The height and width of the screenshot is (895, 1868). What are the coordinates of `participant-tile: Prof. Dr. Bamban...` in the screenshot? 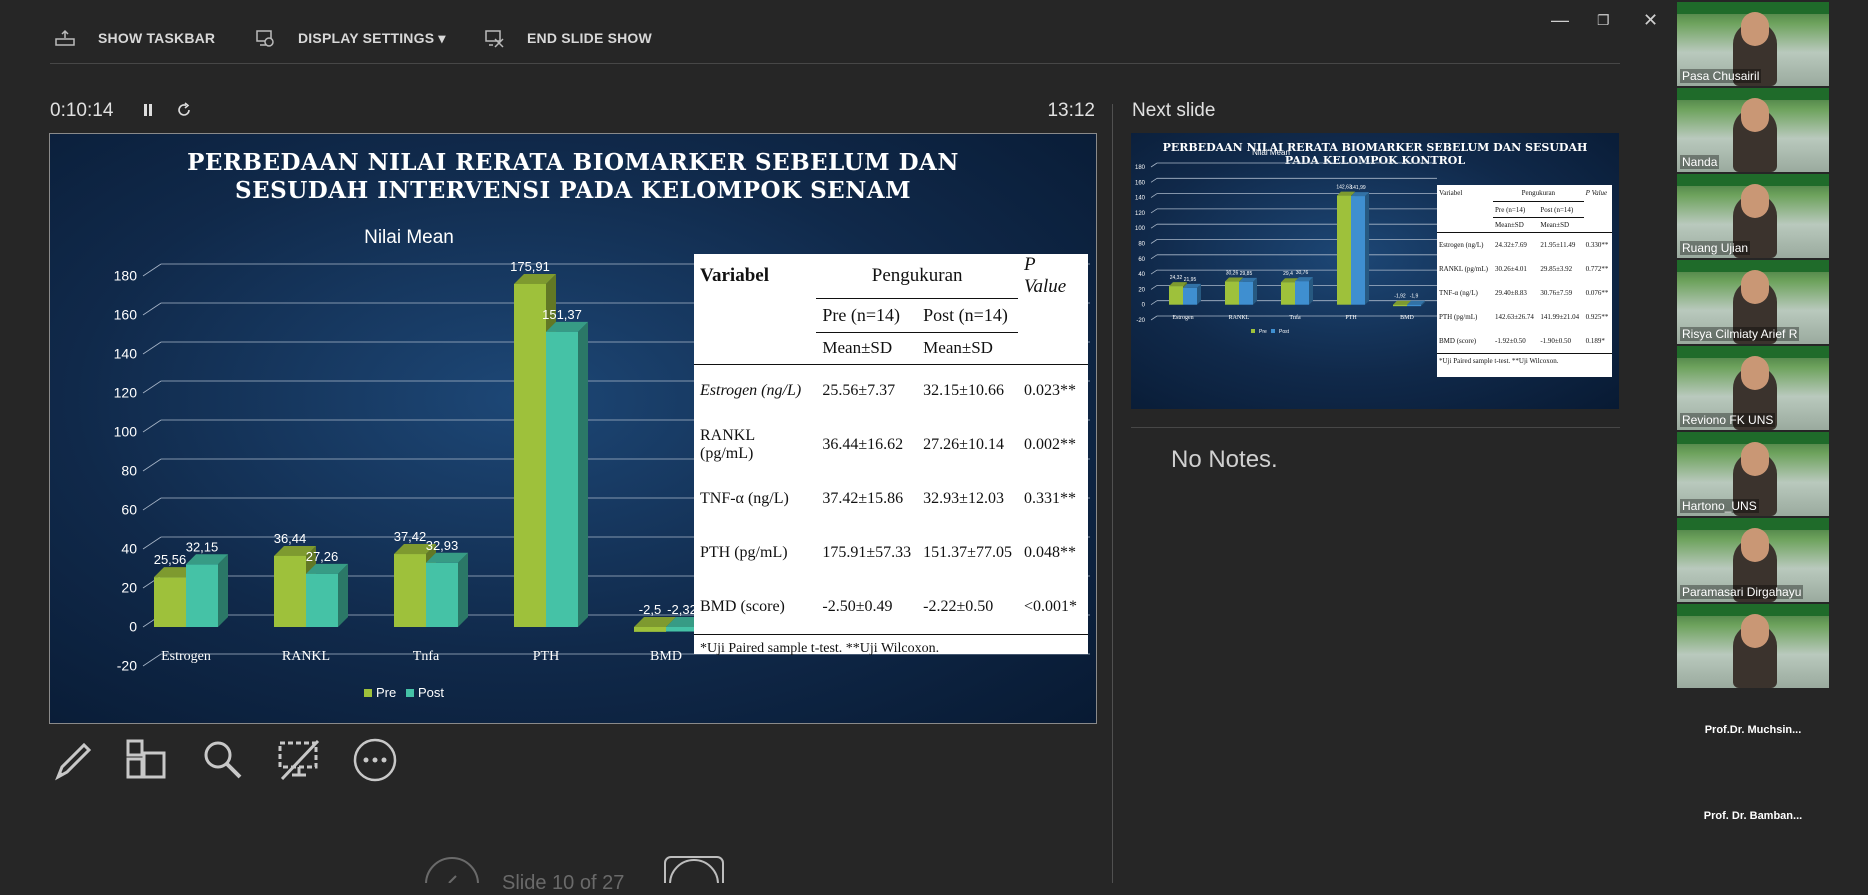 It's located at (1753, 818).